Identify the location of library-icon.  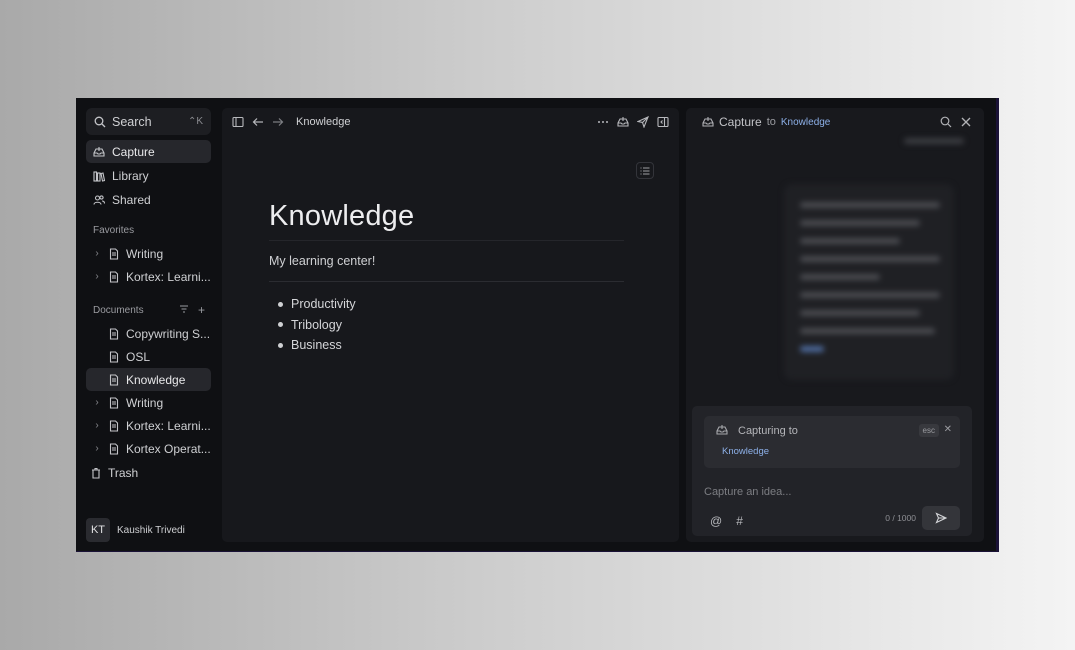
(99, 176).